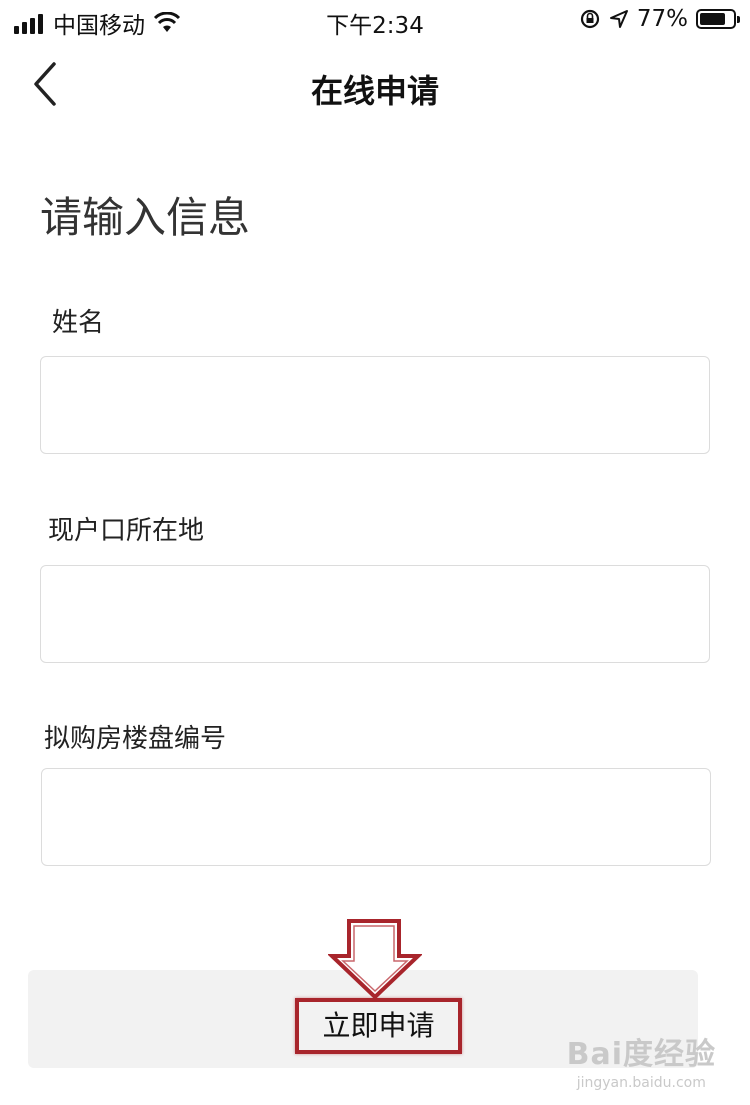 Image resolution: width=750 pixels, height=1105 pixels. I want to click on property-number-input, so click(376, 817).